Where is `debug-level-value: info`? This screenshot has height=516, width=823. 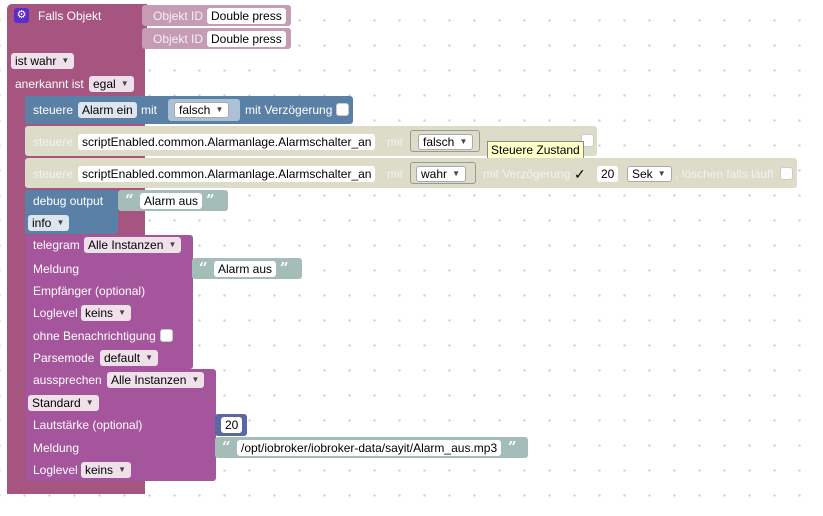 debug-level-value: info is located at coordinates (42, 223).